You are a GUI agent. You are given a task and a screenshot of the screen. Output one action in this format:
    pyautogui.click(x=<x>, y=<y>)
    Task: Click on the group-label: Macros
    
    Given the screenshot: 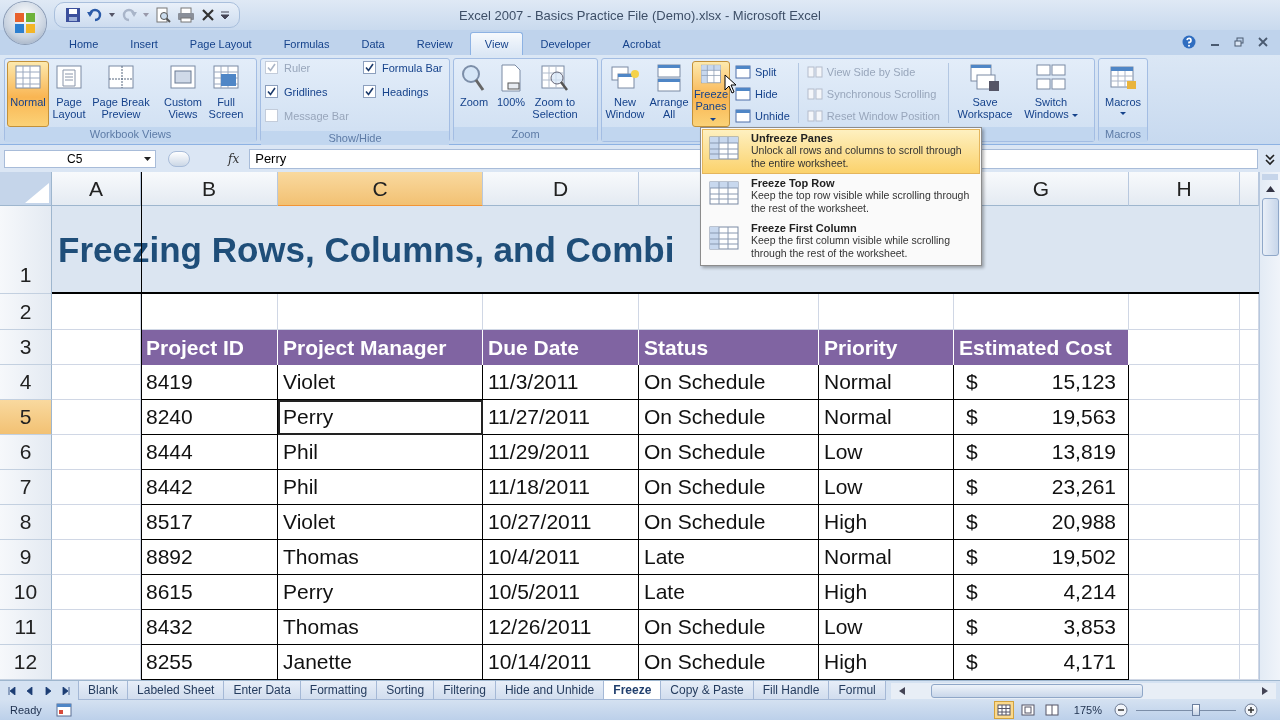 What is the action you would take?
    pyautogui.click(x=1123, y=134)
    